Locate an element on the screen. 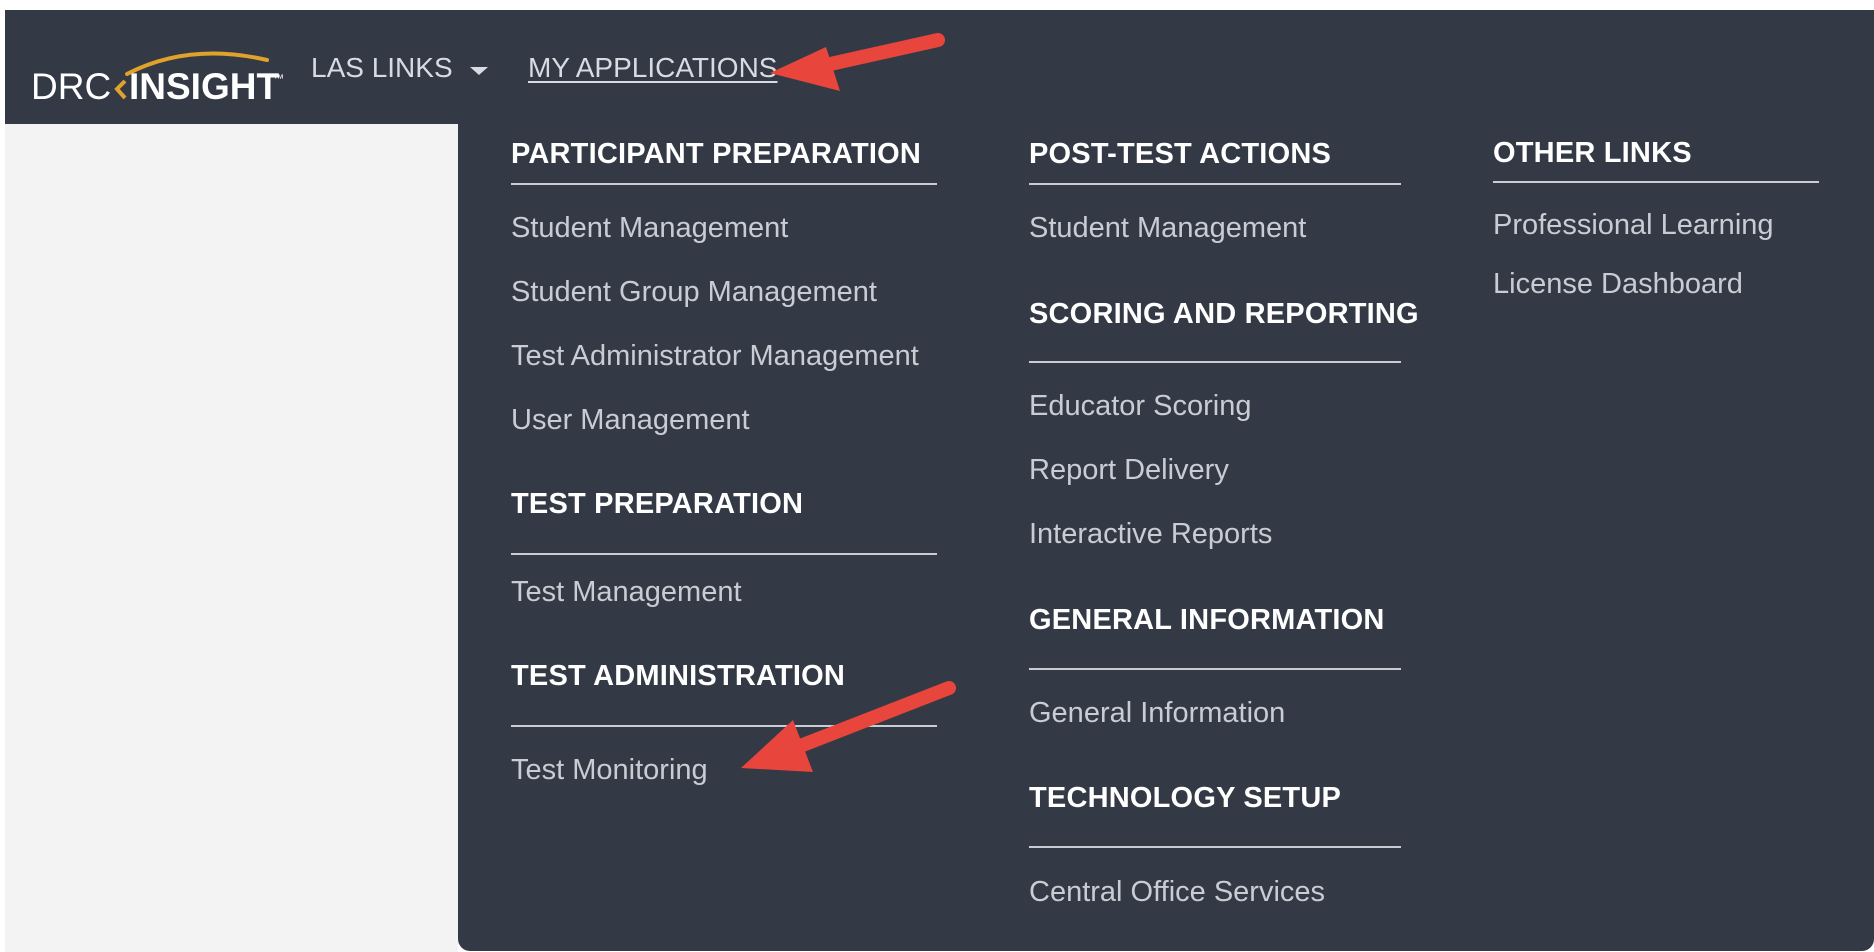 The width and height of the screenshot is (1874, 952). menu-link-post-test-student-management: Student Management is located at coordinates (1167, 228).